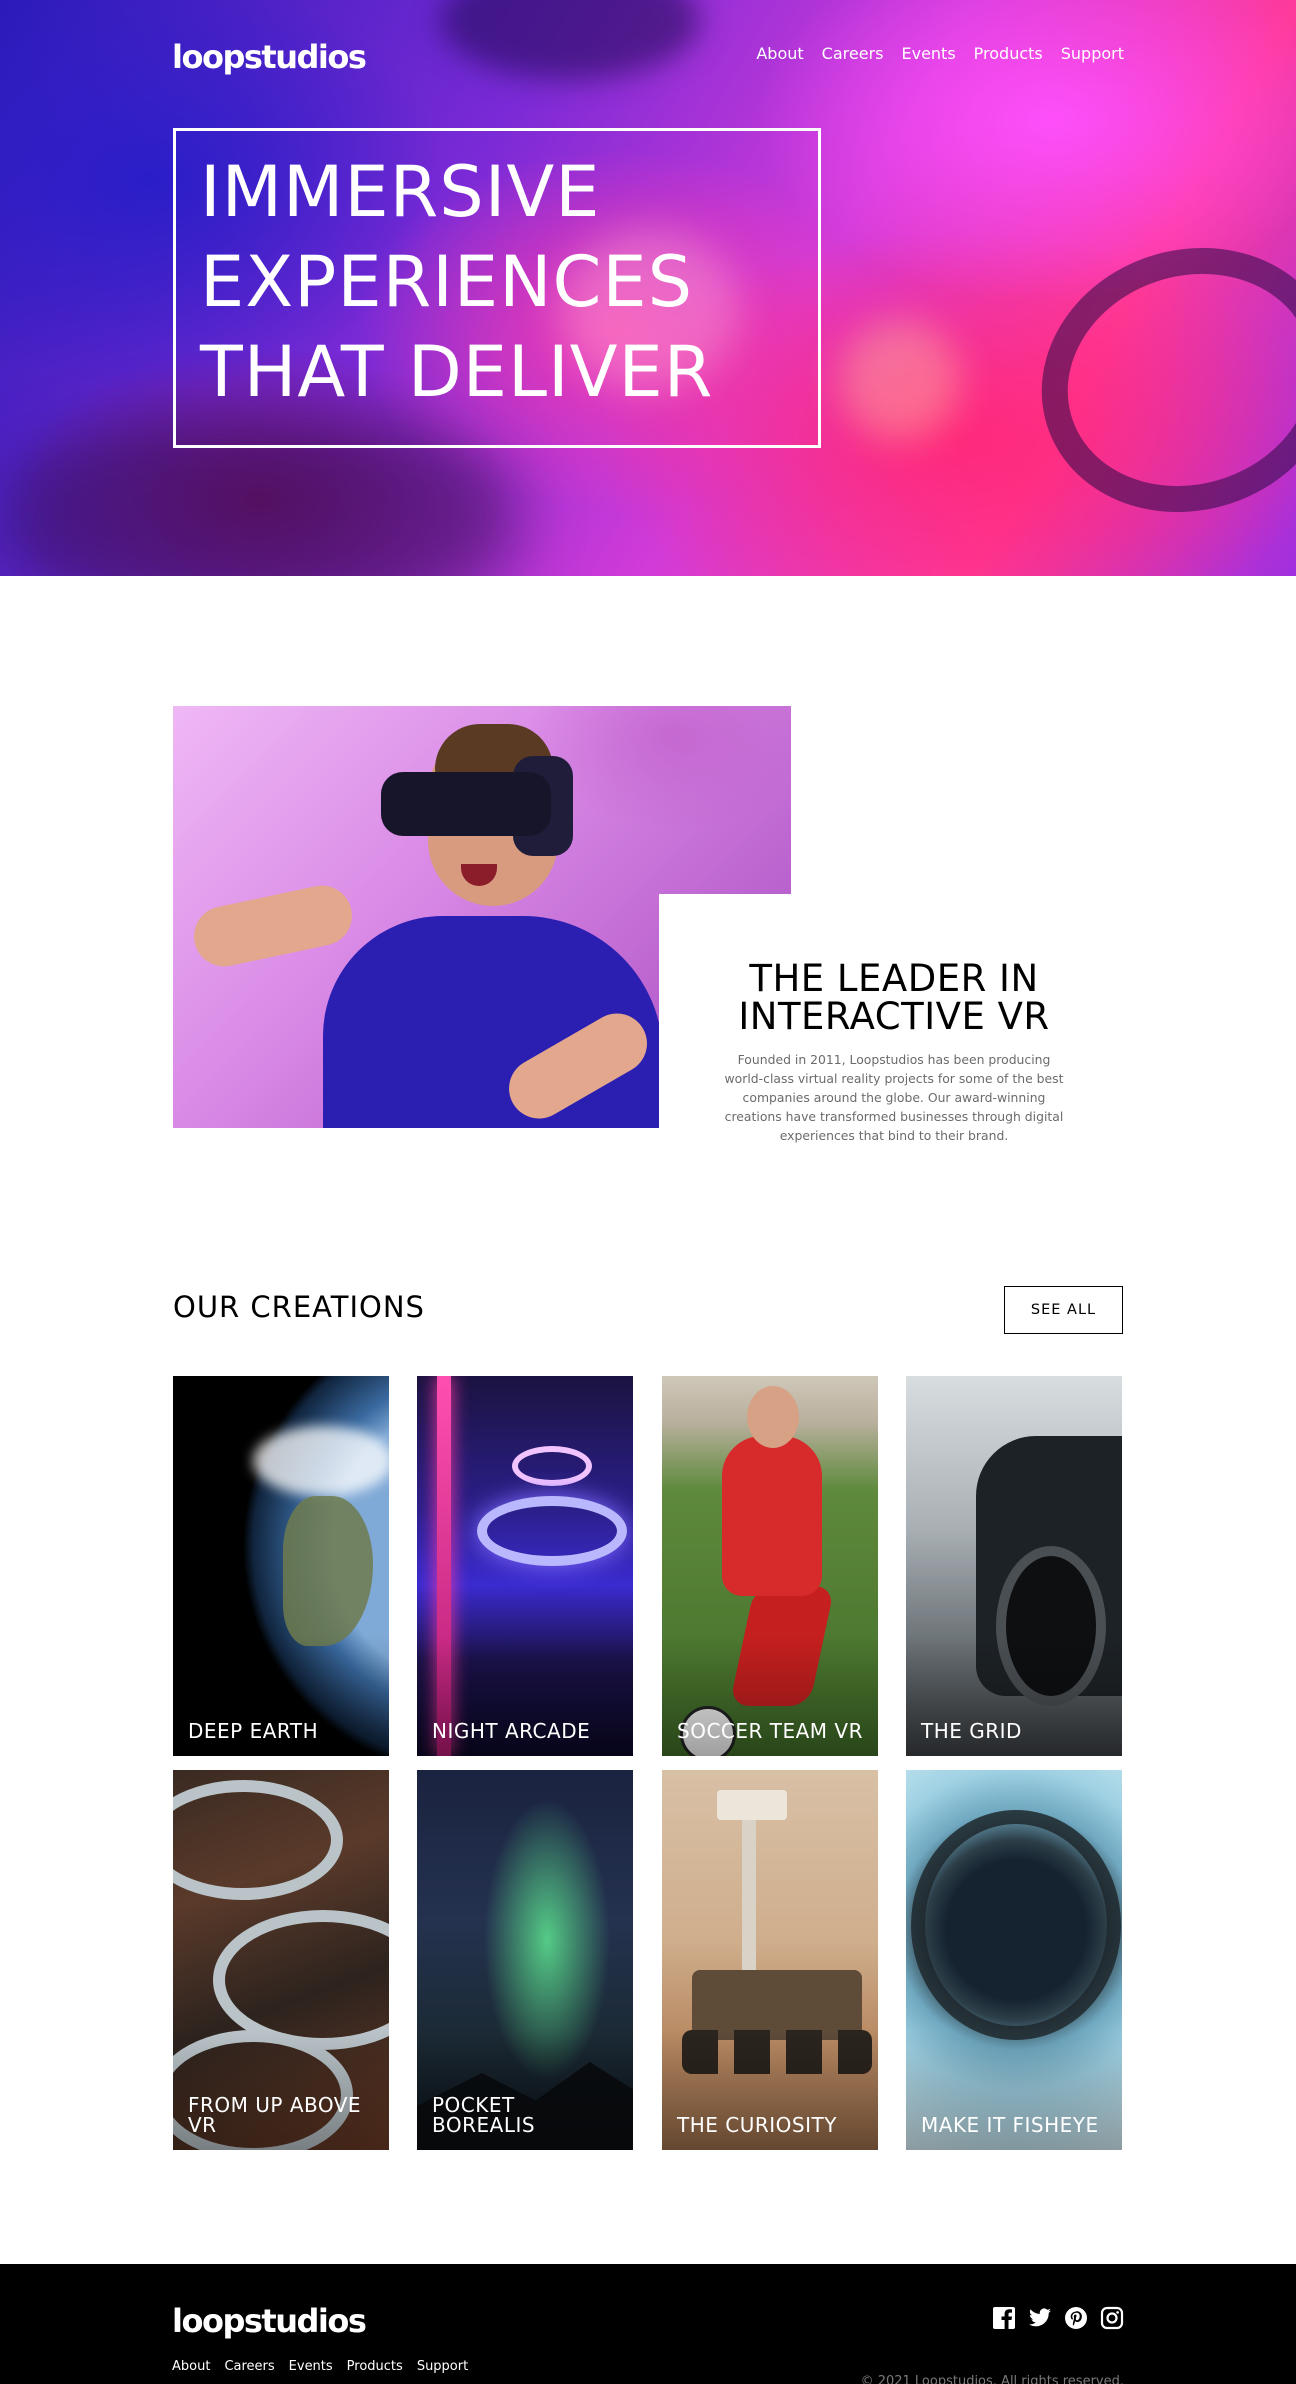 This screenshot has height=2384, width=1296. Describe the element at coordinates (853, 54) in the screenshot. I see `nav-link-careers: Careers` at that location.